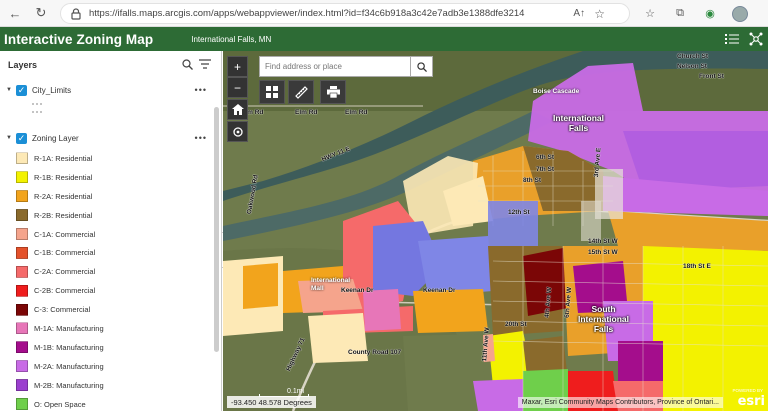 Image resolution: width=768 pixels, height=411 pixels. Describe the element at coordinates (63, 196) in the screenshot. I see `legend-label: R-2A: Residential` at that location.